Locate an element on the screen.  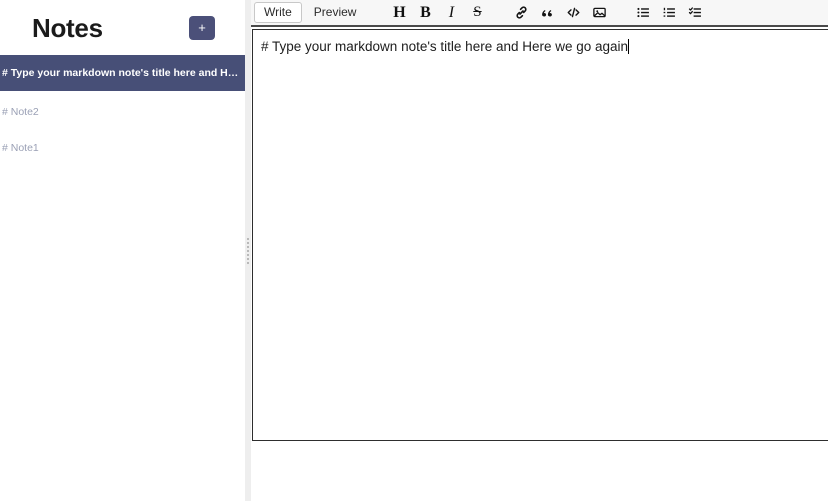
sidebar-header: Notes + is located at coordinates (122, 27).